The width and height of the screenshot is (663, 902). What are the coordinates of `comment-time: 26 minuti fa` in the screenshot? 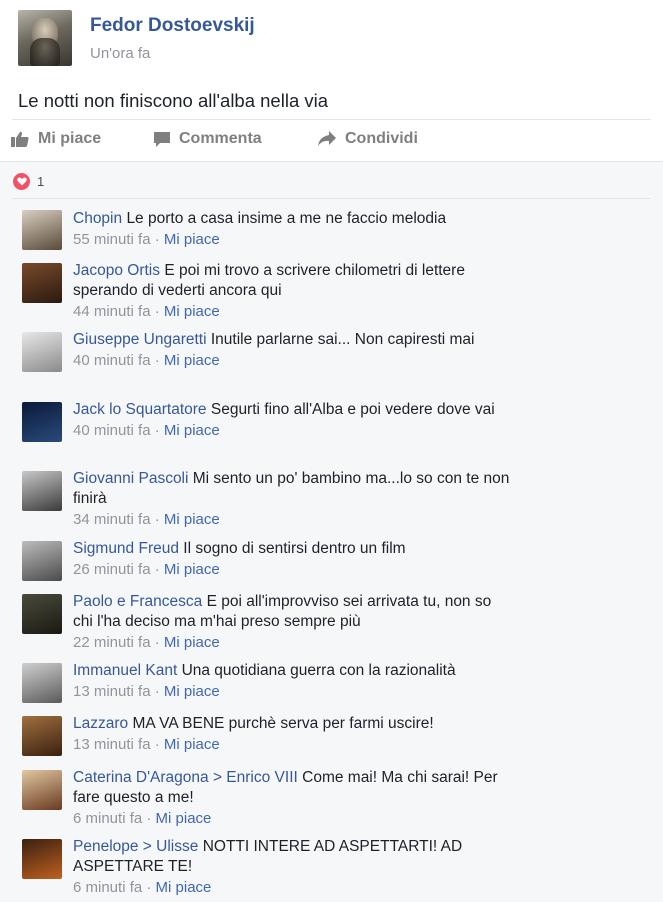 It's located at (112, 569).